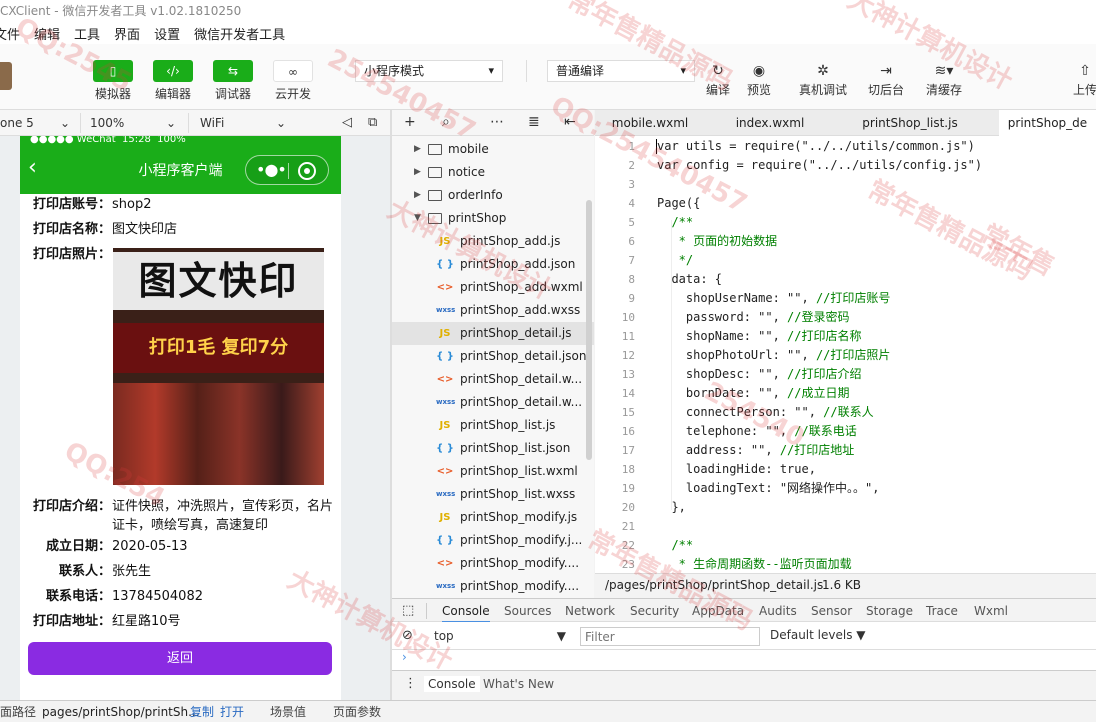 The image size is (1096, 722). Describe the element at coordinates (180, 658) in the screenshot. I see `back-button: 返回` at that location.